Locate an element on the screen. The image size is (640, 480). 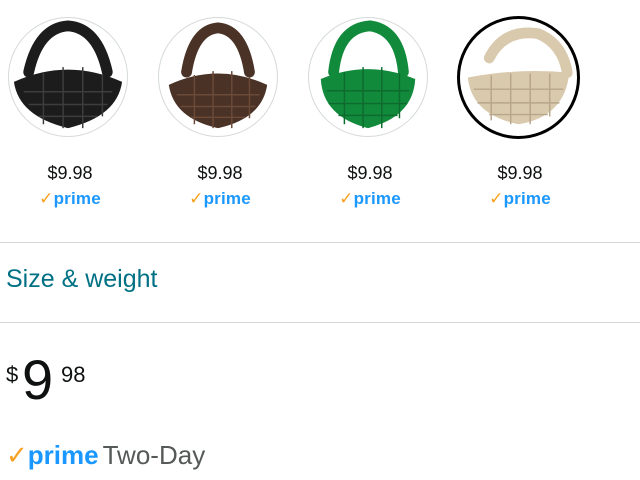
color-swatch-beige: $9.98 ✓prime is located at coordinates (520, 115).